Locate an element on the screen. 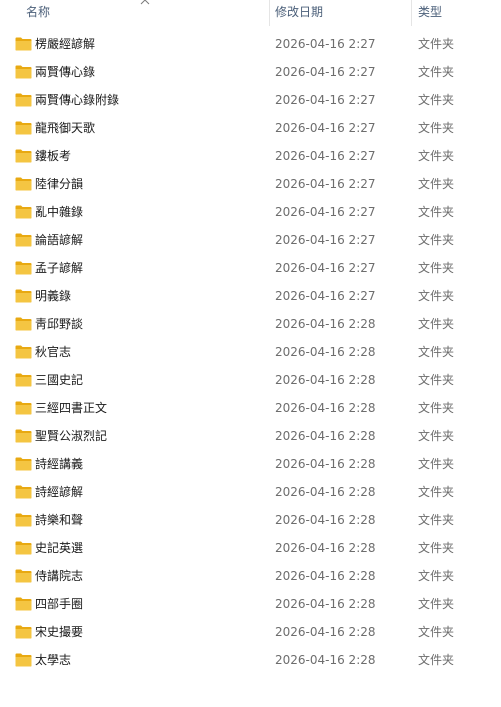  file-name: 楞嚴經諺解 is located at coordinates (65, 44).